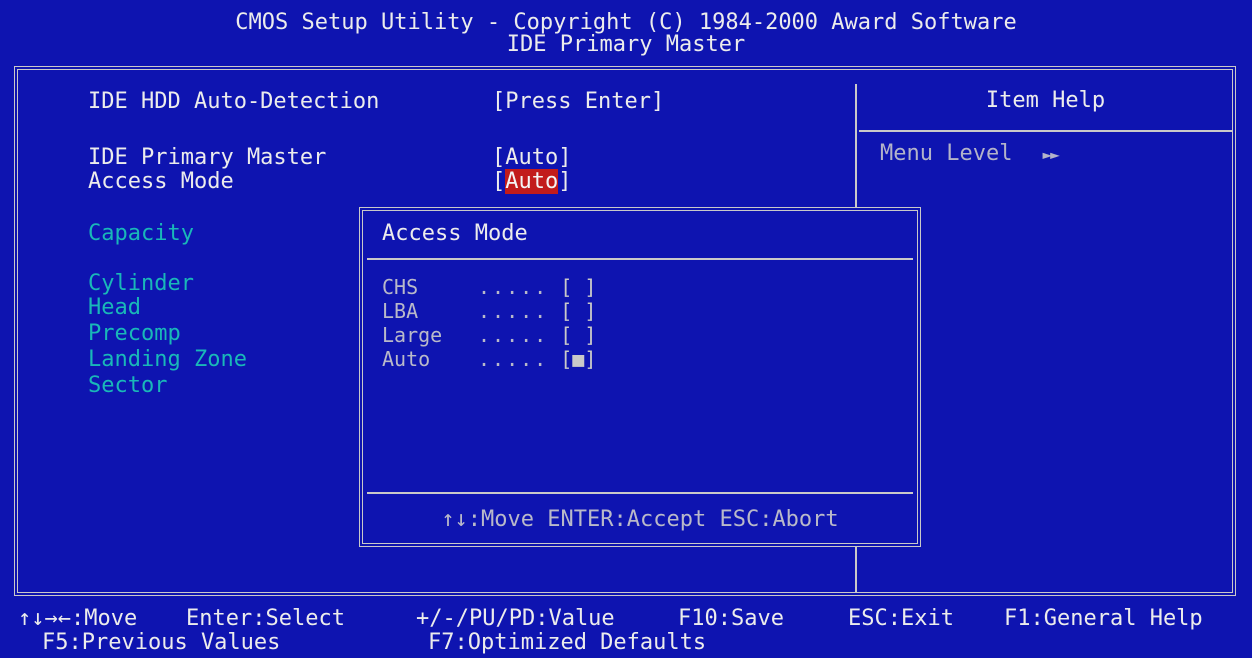 This screenshot has width=1252, height=658. What do you see at coordinates (901, 618) in the screenshot?
I see `legend-exit: ESC:Exit` at bounding box center [901, 618].